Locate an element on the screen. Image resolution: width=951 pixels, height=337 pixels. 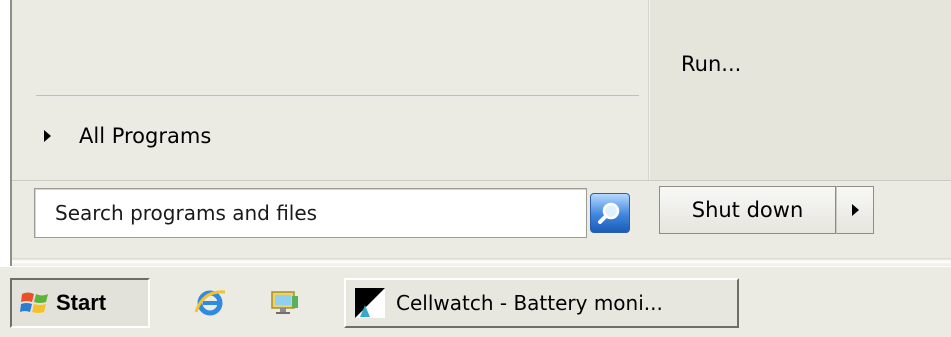
search-button is located at coordinates (610, 213).